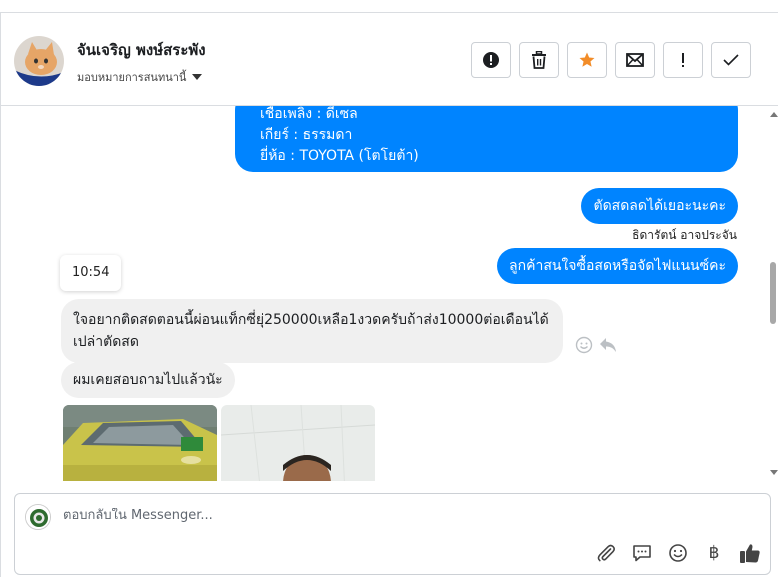  I want to click on reply-input, so click(403, 515).